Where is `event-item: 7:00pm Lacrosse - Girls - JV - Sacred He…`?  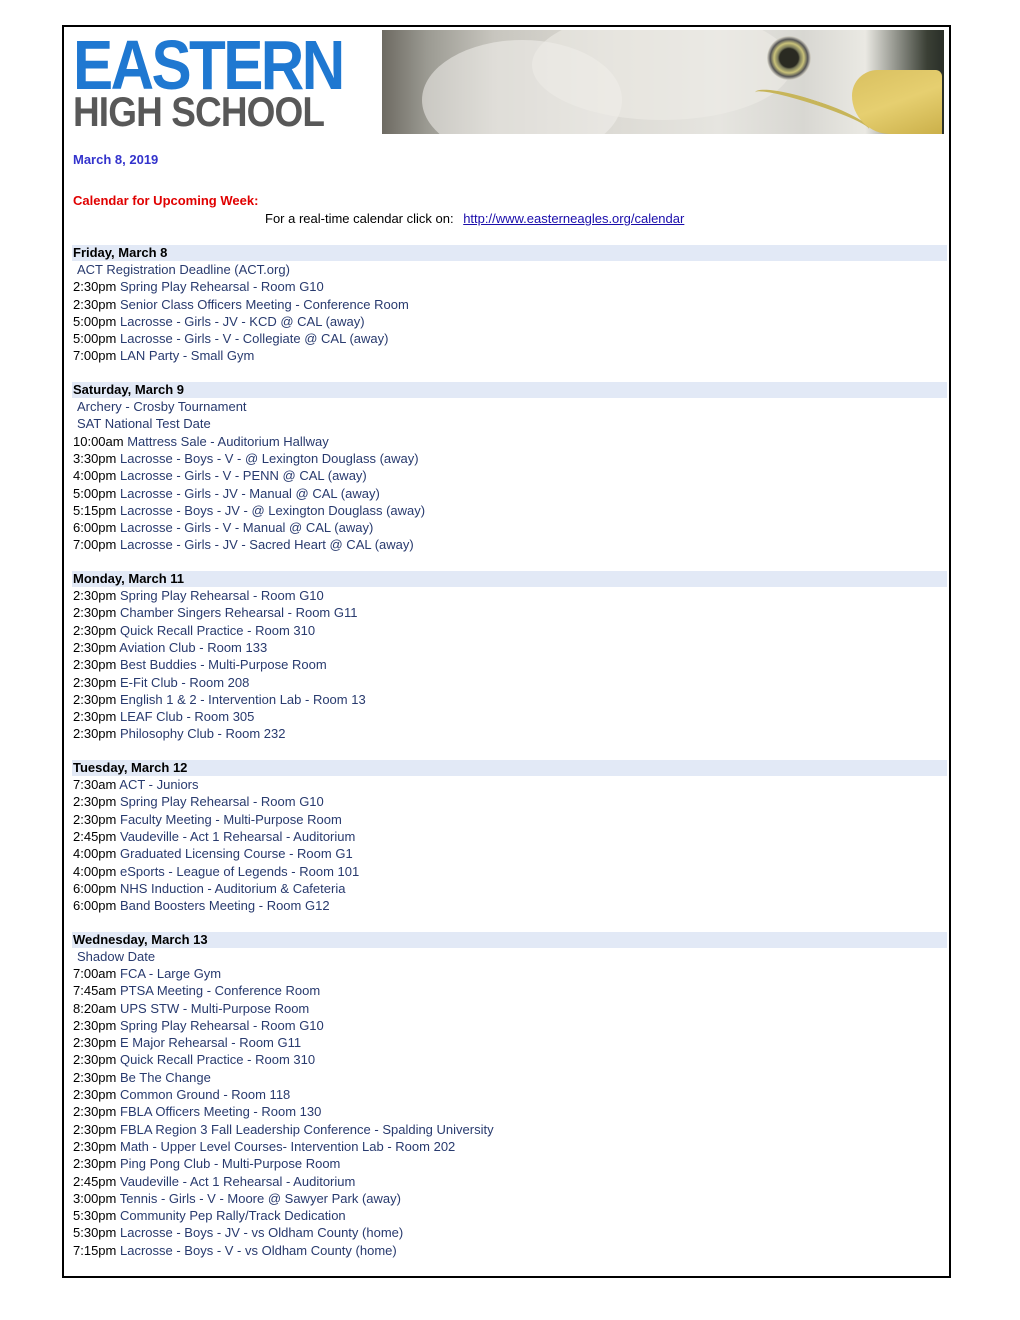 event-item: 7:00pm Lacrosse - Girls - JV - Sacred He… is located at coordinates (509, 544).